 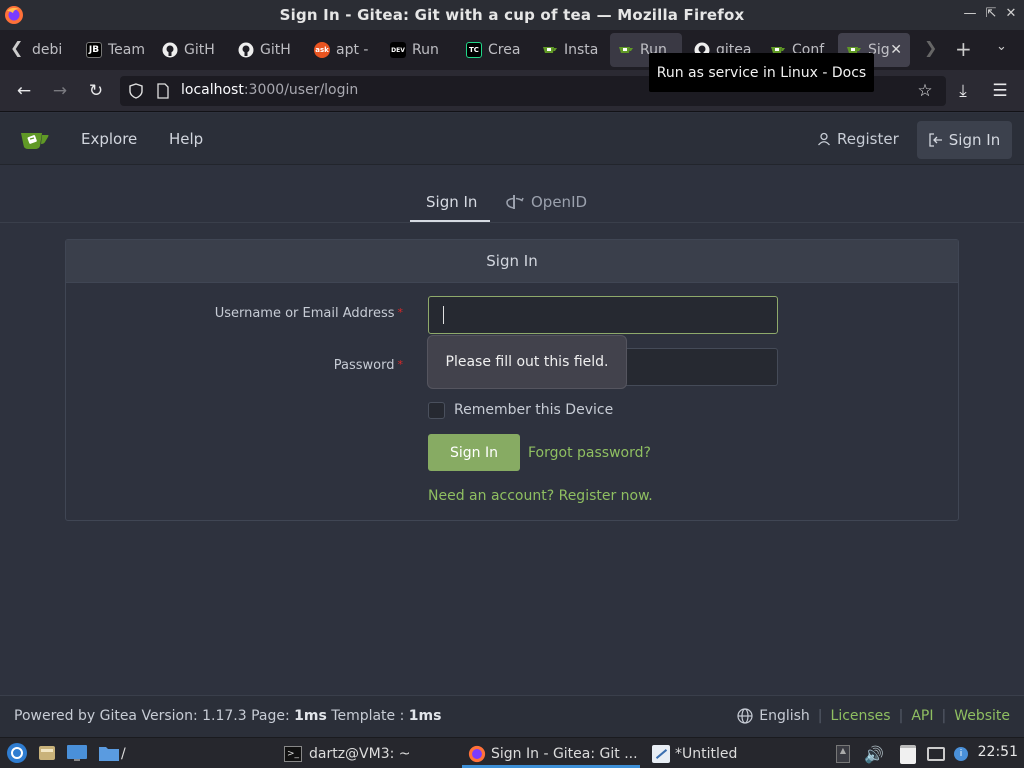 What do you see at coordinates (961, 754) in the screenshot?
I see `updates-icon: i` at bounding box center [961, 754].